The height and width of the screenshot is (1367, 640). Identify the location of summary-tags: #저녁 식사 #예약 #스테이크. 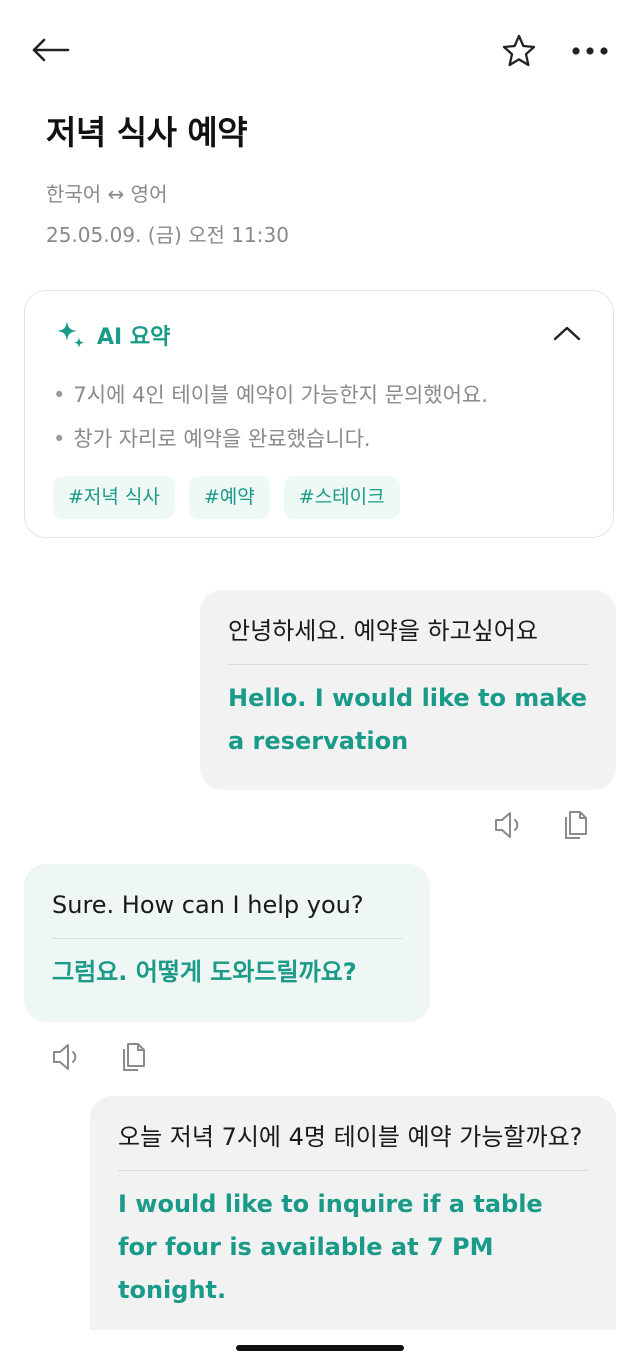
(226, 497).